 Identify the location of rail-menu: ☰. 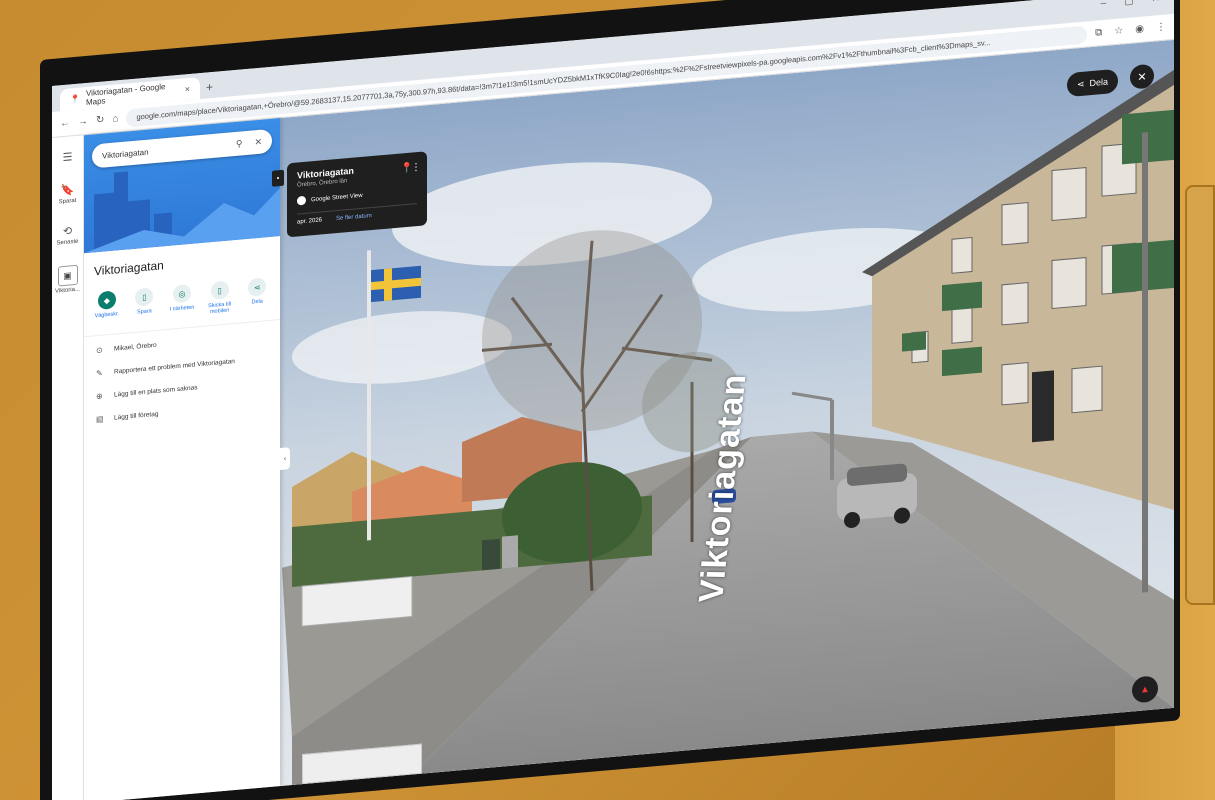
(68, 157).